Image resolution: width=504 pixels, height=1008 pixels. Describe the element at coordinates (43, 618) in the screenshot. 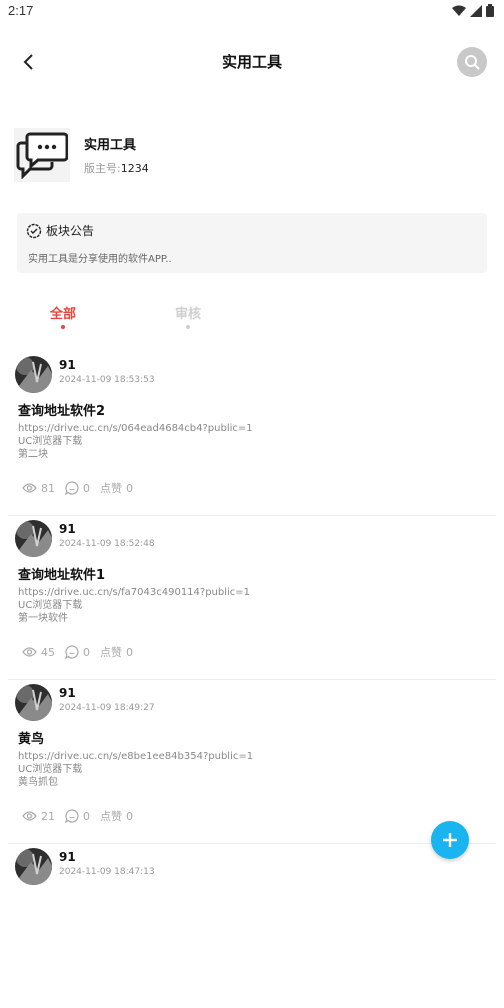

I see `post-content-line: 第一块软件` at that location.